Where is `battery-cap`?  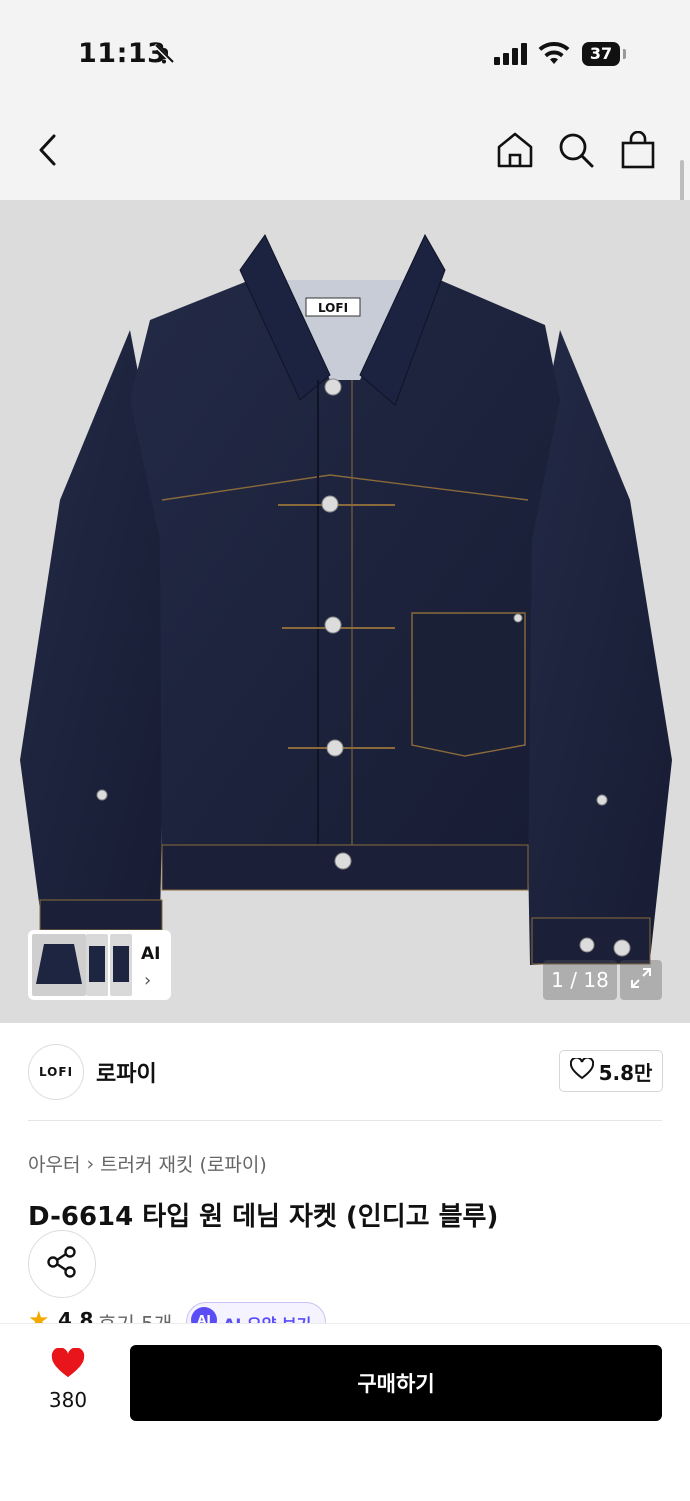 battery-cap is located at coordinates (624, 54).